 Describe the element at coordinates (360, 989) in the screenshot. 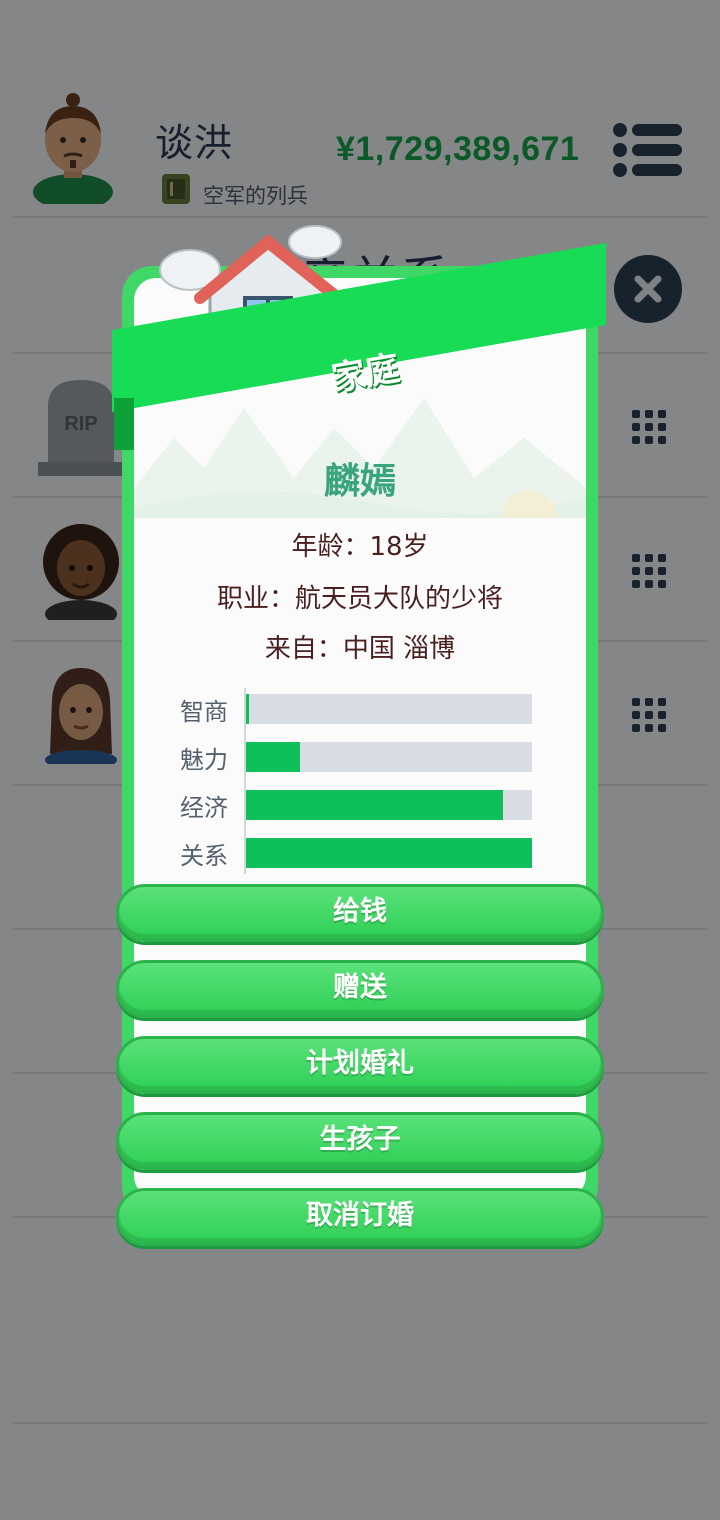

I see `gift-button: 赠送` at that location.